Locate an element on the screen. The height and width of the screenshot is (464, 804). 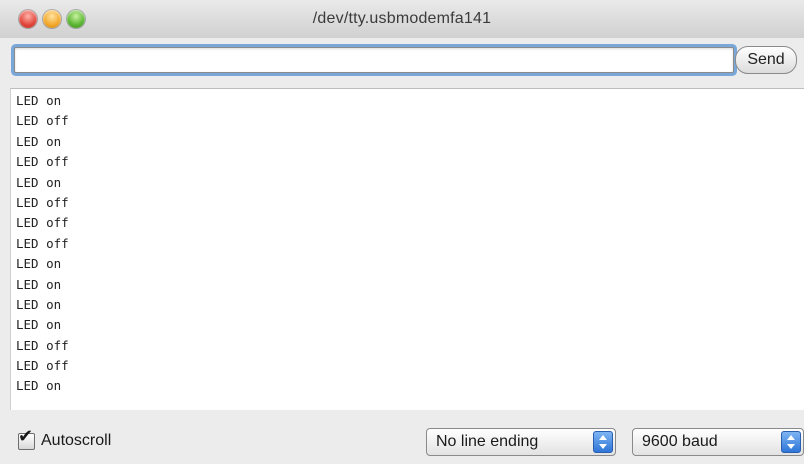
input-row: Send is located at coordinates (402, 63).